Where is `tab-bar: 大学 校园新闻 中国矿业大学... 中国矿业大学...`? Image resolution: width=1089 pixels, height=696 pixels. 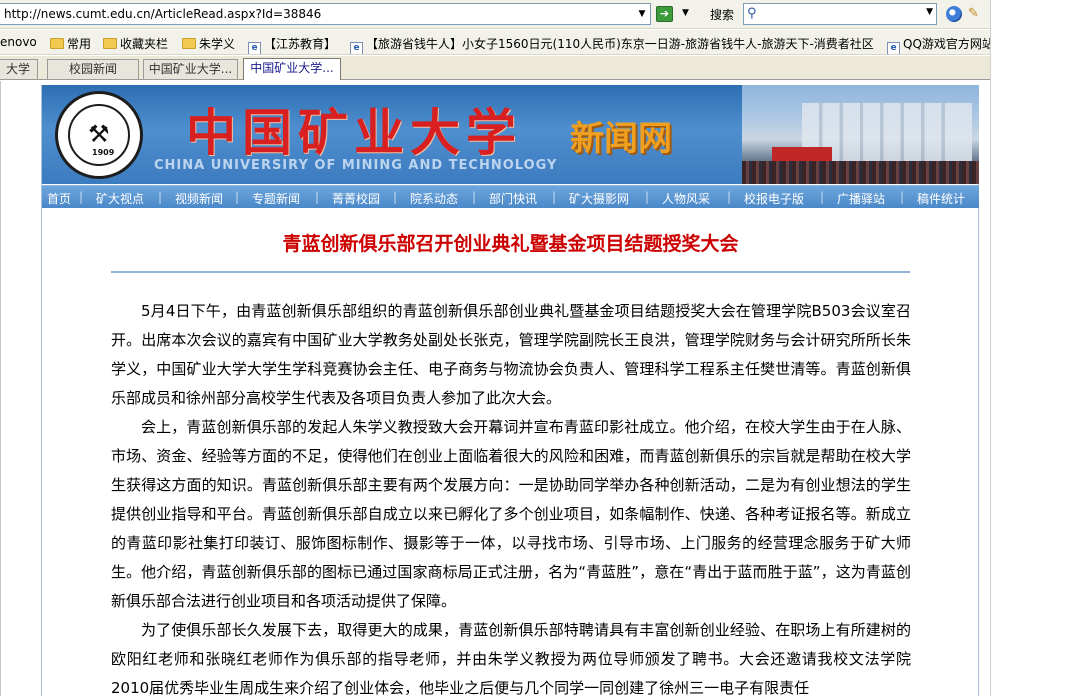
tab-bar: 大学 校园新闻 中国矿业大学... 中国矿业大学... is located at coordinates (495, 68).